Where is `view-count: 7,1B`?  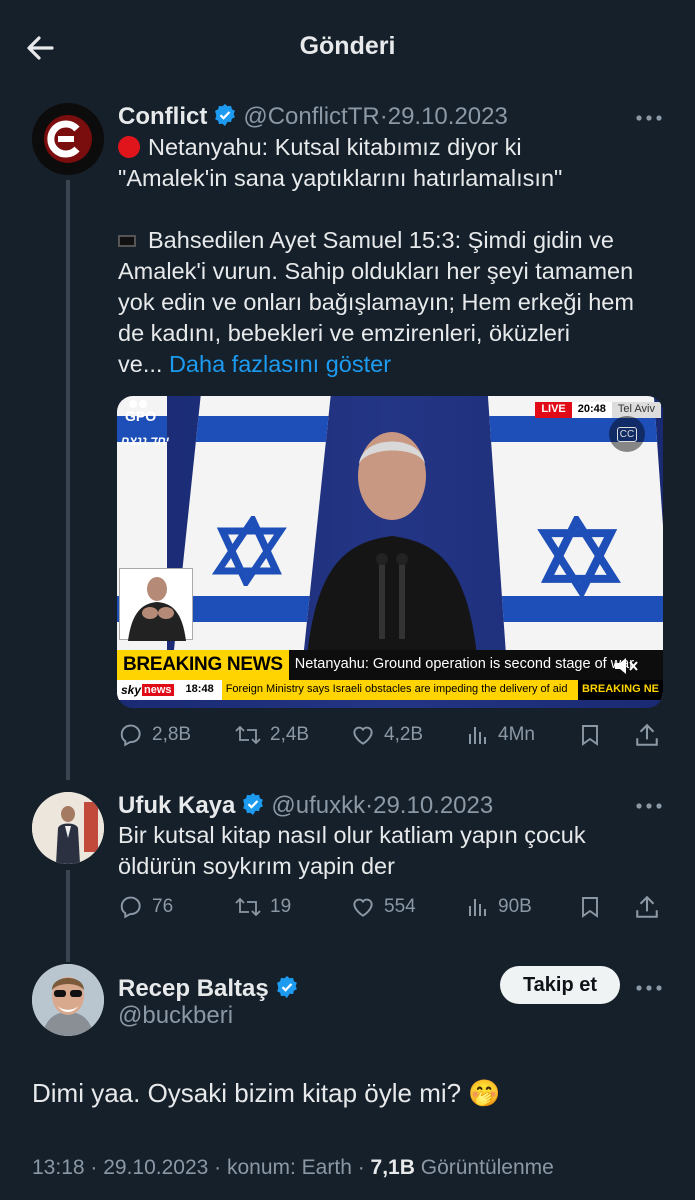
view-count: 7,1B is located at coordinates (392, 1167).